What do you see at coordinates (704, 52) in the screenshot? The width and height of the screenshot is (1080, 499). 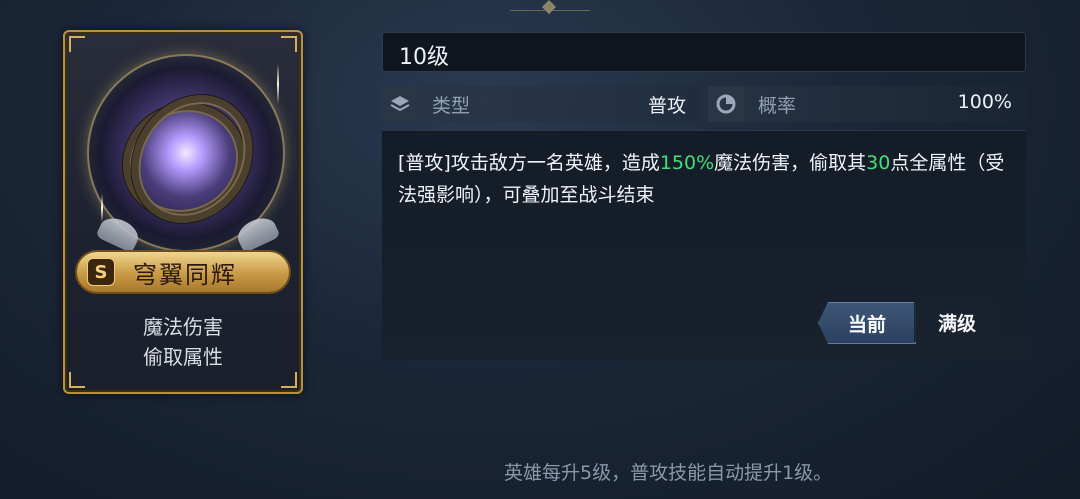 I see `level-header: 10级` at bounding box center [704, 52].